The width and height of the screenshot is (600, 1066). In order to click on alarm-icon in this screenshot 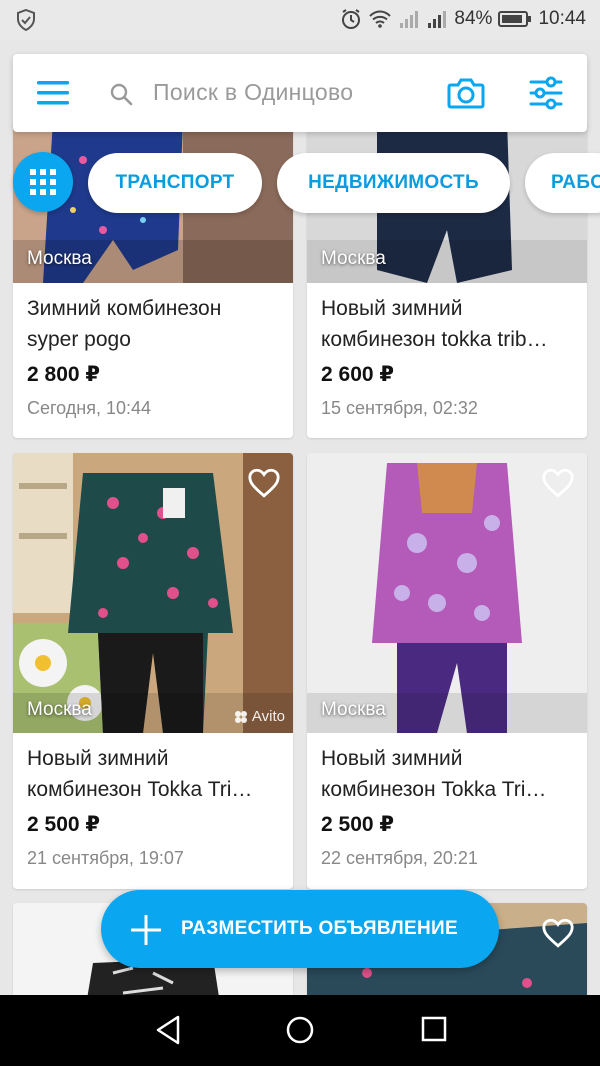, I will do `click(351, 19)`.